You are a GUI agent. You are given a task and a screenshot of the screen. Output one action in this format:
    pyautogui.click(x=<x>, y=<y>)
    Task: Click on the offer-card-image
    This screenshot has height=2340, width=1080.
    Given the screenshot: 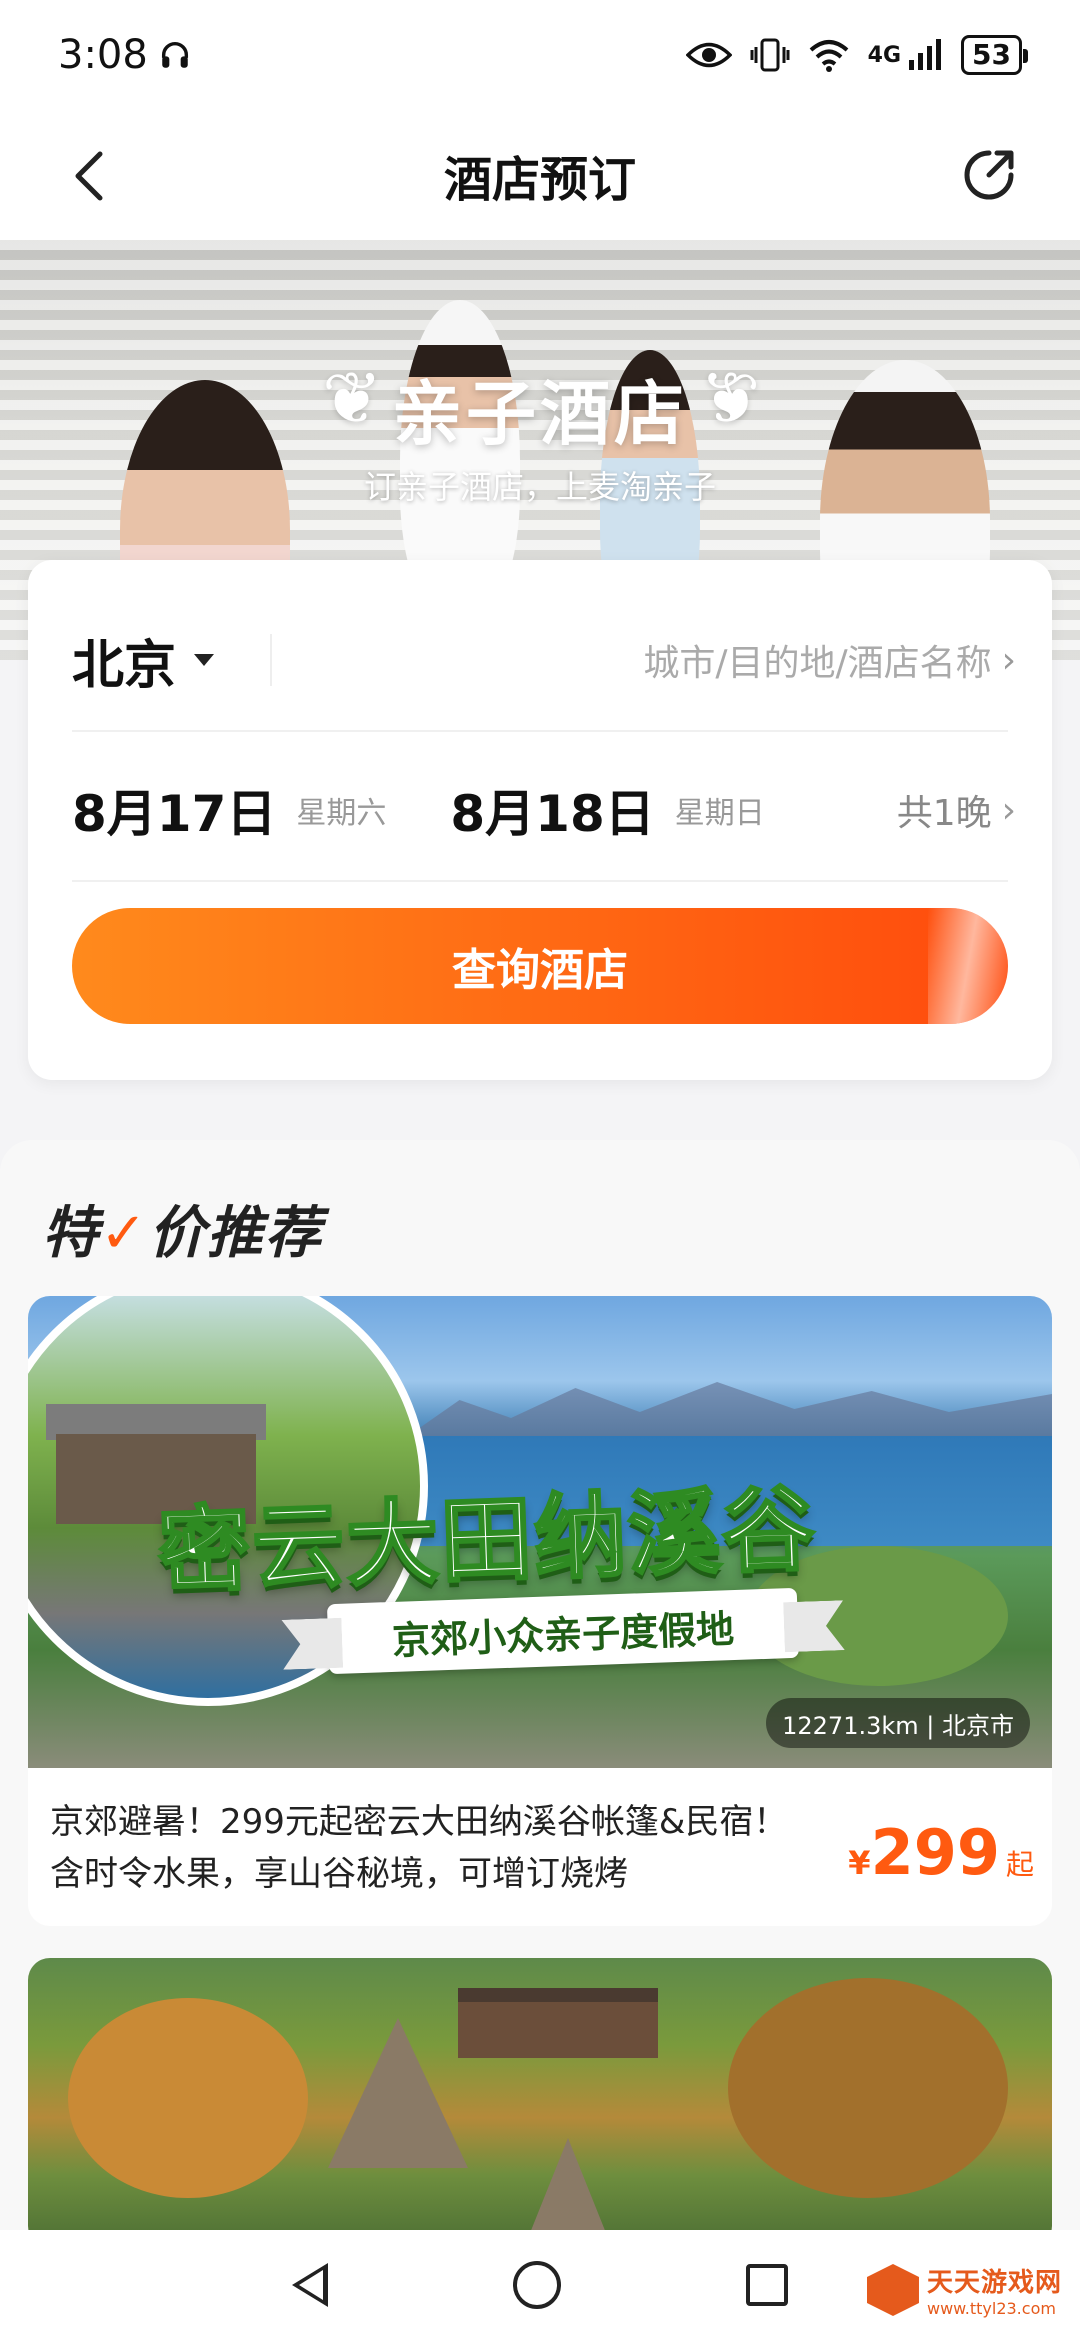 What is the action you would take?
    pyautogui.click(x=540, y=2103)
    